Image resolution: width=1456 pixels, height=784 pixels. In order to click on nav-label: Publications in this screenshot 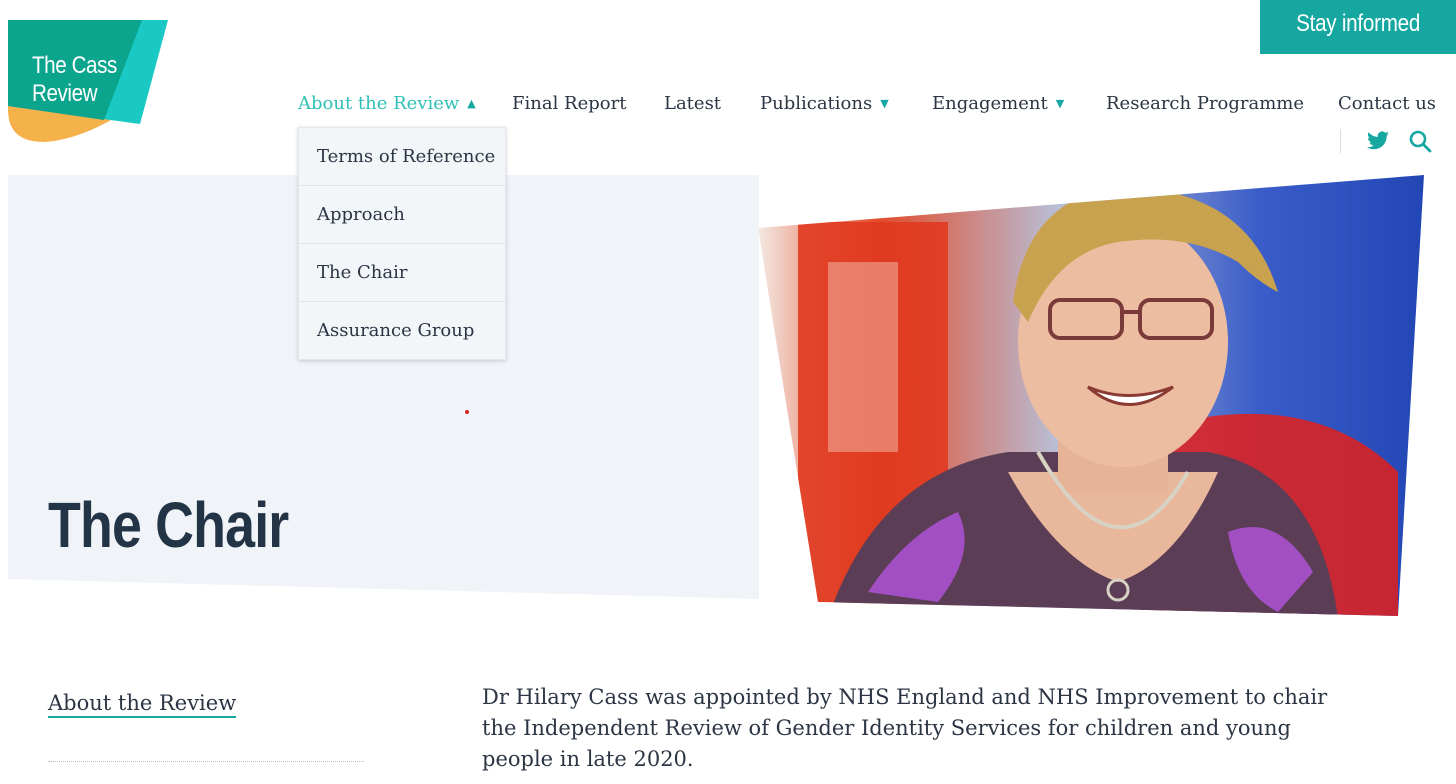, I will do `click(816, 103)`.